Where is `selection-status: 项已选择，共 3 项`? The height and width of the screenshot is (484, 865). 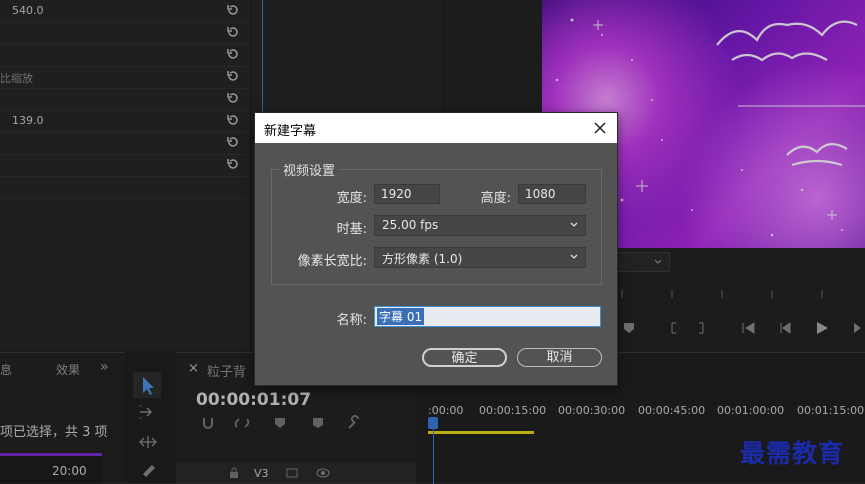 selection-status: 项已选择，共 3 项 is located at coordinates (54, 432).